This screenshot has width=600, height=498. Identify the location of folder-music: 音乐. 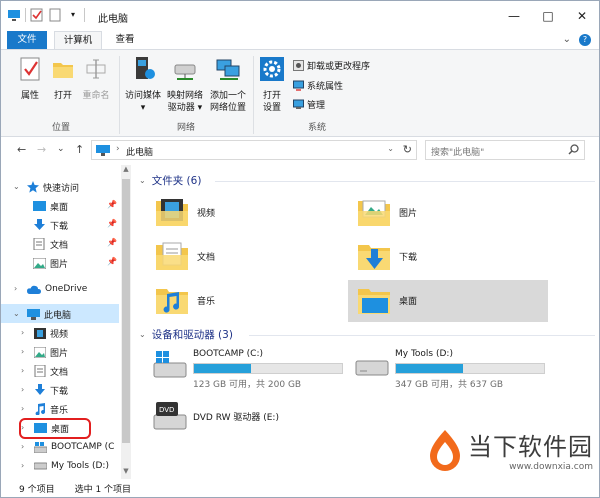
(185, 300).